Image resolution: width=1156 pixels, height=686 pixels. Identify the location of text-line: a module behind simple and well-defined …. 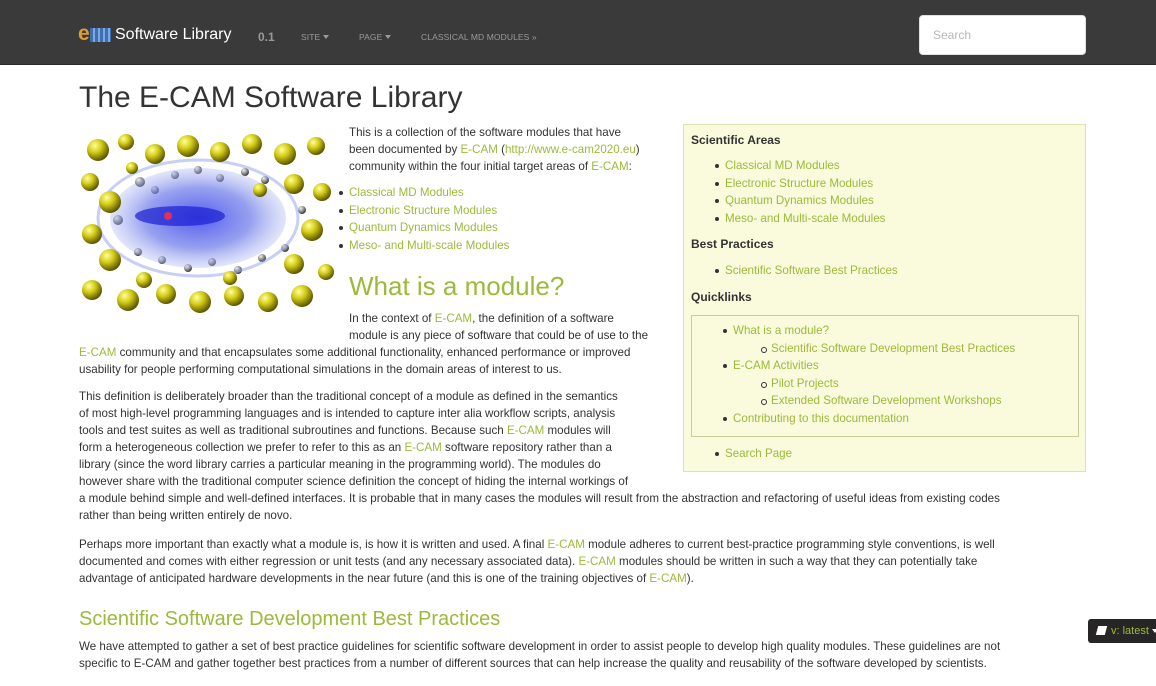
(539, 498).